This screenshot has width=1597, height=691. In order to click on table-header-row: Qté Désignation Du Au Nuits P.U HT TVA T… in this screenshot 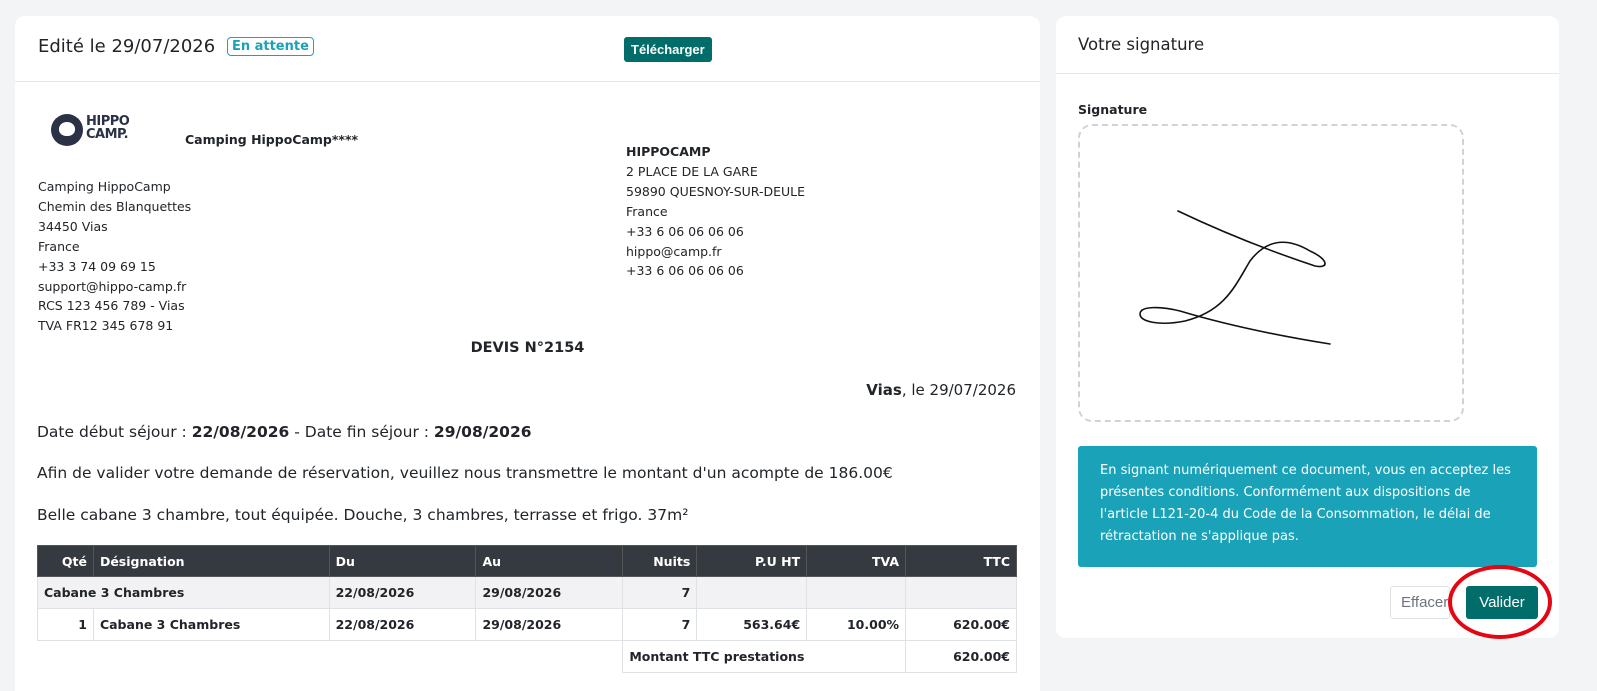, I will do `click(527, 561)`.